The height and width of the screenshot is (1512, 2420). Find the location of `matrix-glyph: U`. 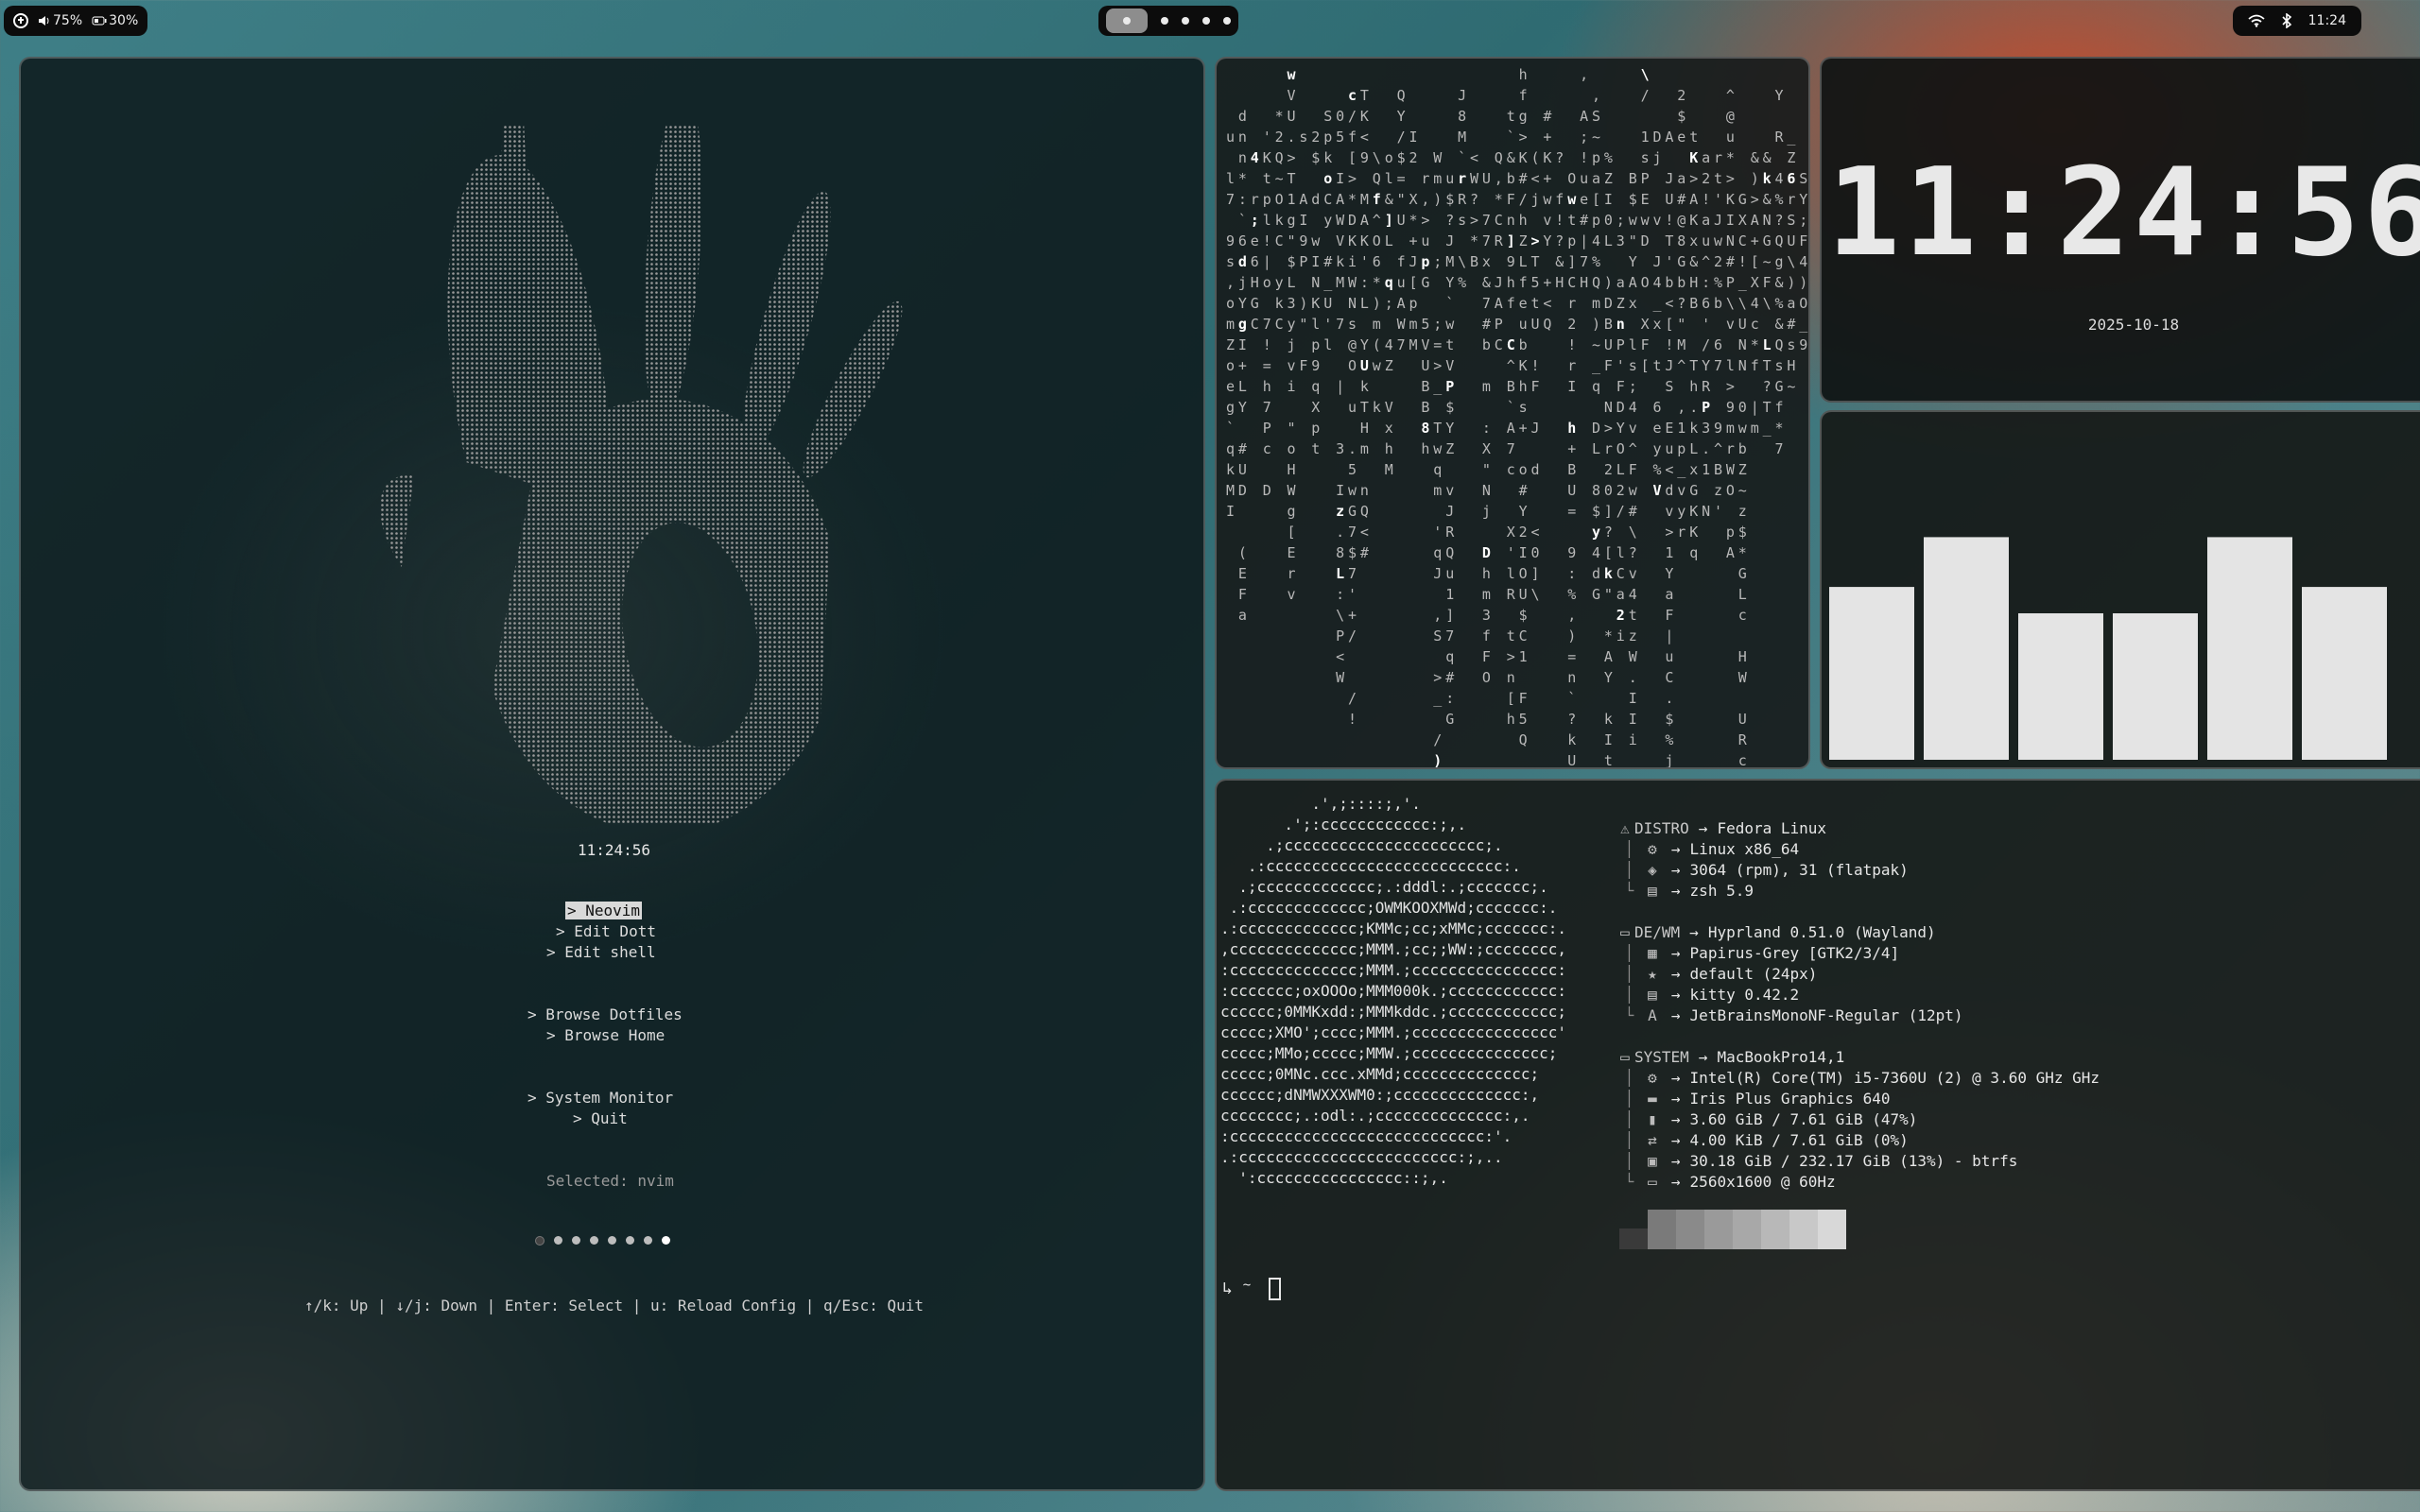

matrix-glyph: U is located at coordinates (1743, 324).